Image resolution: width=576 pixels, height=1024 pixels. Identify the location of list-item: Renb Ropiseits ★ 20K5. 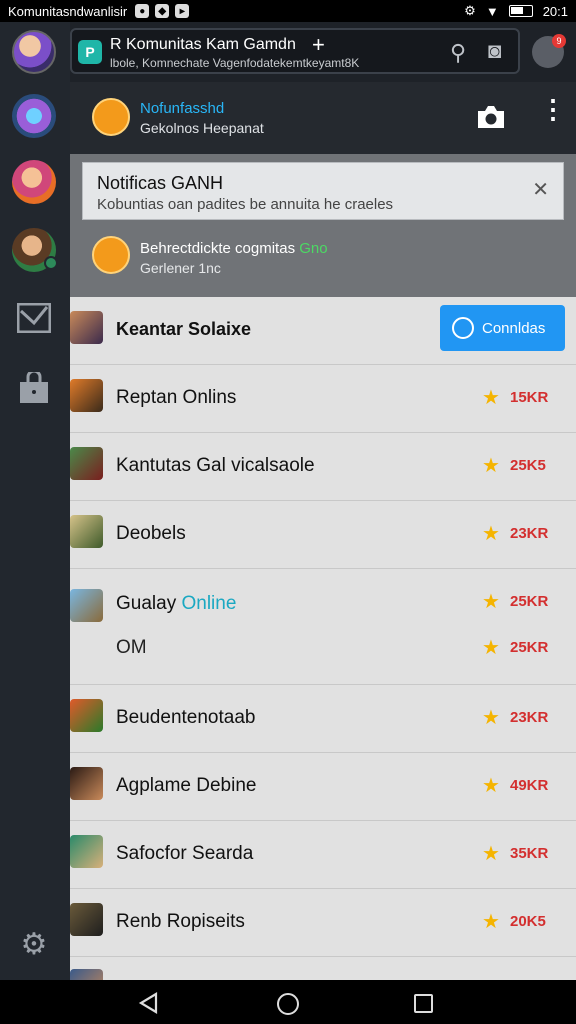
(323, 923).